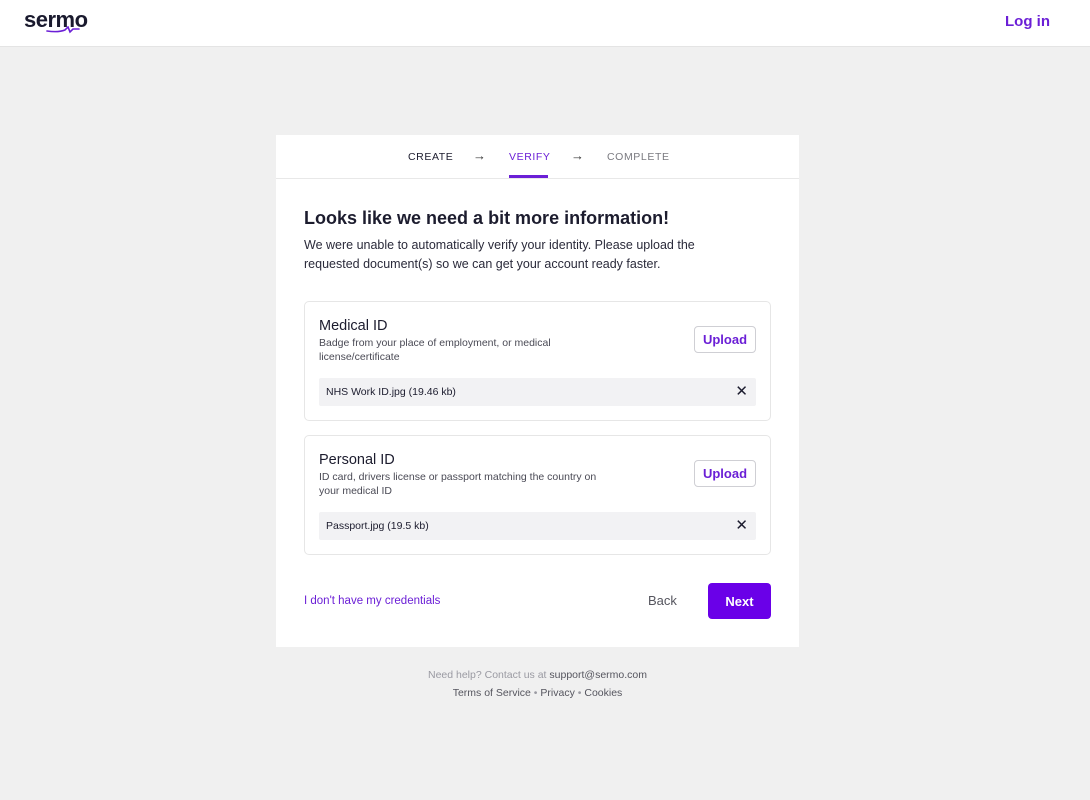 The image size is (1090, 800). What do you see at coordinates (603, 693) in the screenshot?
I see `cookies-link: Cookies` at bounding box center [603, 693].